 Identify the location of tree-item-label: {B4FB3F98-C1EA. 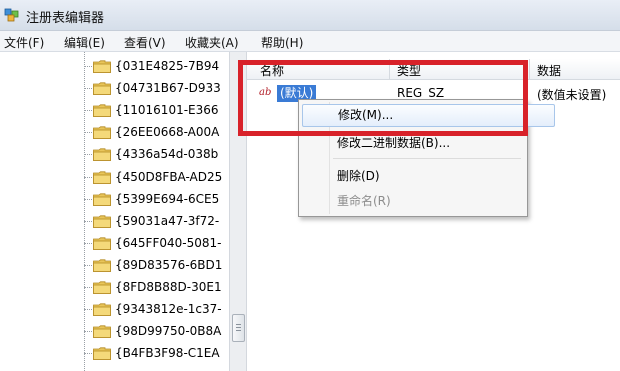
(167, 353).